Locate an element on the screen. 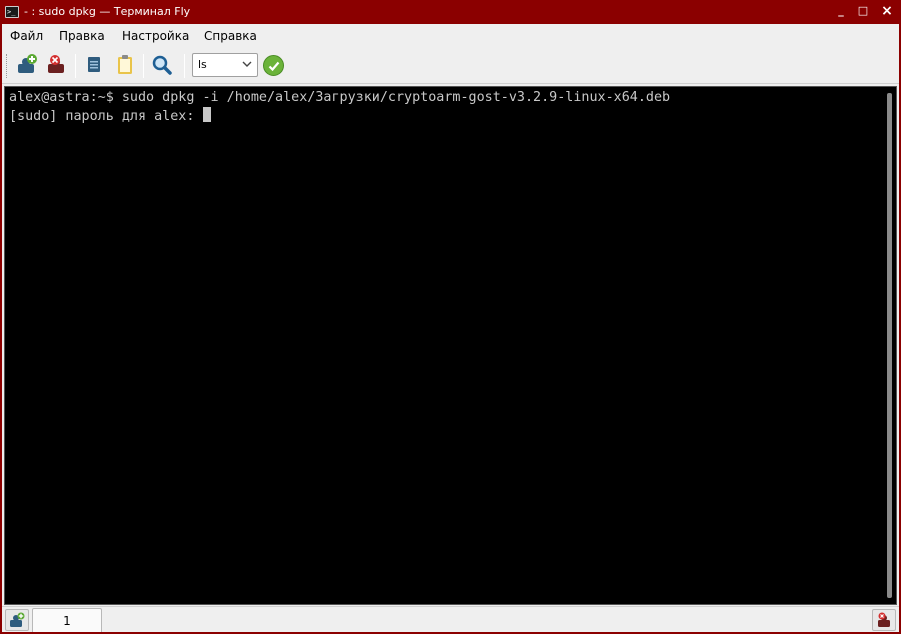  terminal-app-icon: >_ is located at coordinates (12, 12).